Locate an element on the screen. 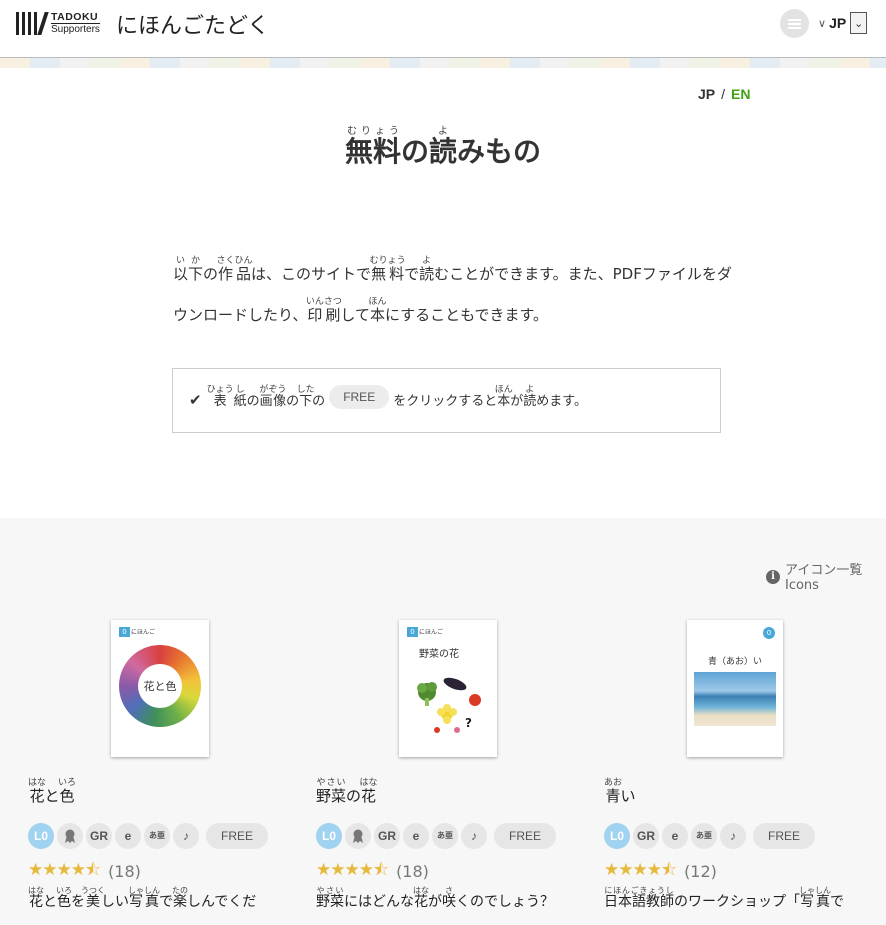  check-icon: ✔ is located at coordinates (195, 400).